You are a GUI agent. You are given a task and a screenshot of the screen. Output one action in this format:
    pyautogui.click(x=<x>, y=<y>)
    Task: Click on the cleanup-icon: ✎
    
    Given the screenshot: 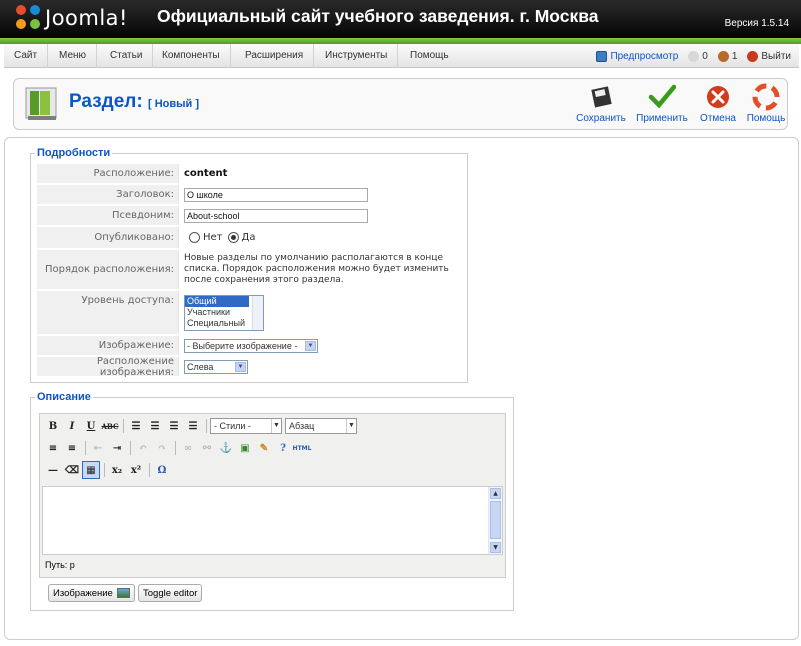 What is the action you would take?
    pyautogui.click(x=264, y=448)
    